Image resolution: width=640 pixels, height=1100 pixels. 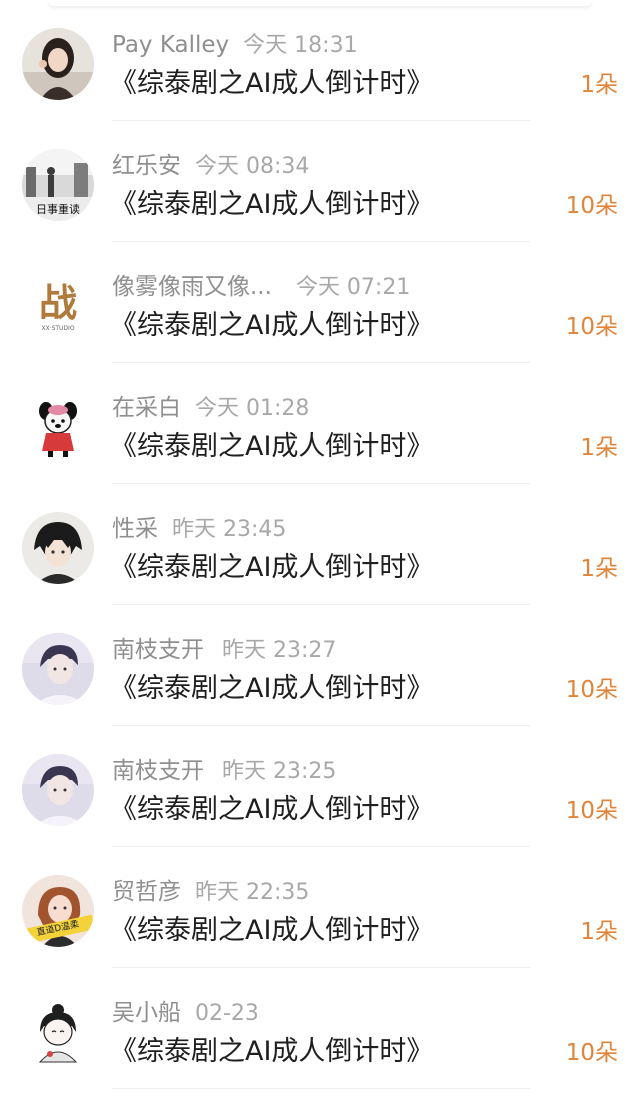 I want to click on item-meta: 南枝支开 昨天 23:25, so click(x=224, y=771).